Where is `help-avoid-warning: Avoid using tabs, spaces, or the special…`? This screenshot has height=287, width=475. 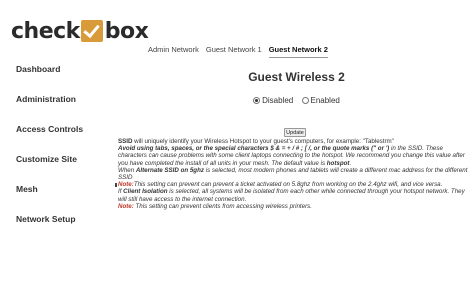
help-avoid-warning: Avoid using tabs, spaces, or the special… is located at coordinates (254, 149).